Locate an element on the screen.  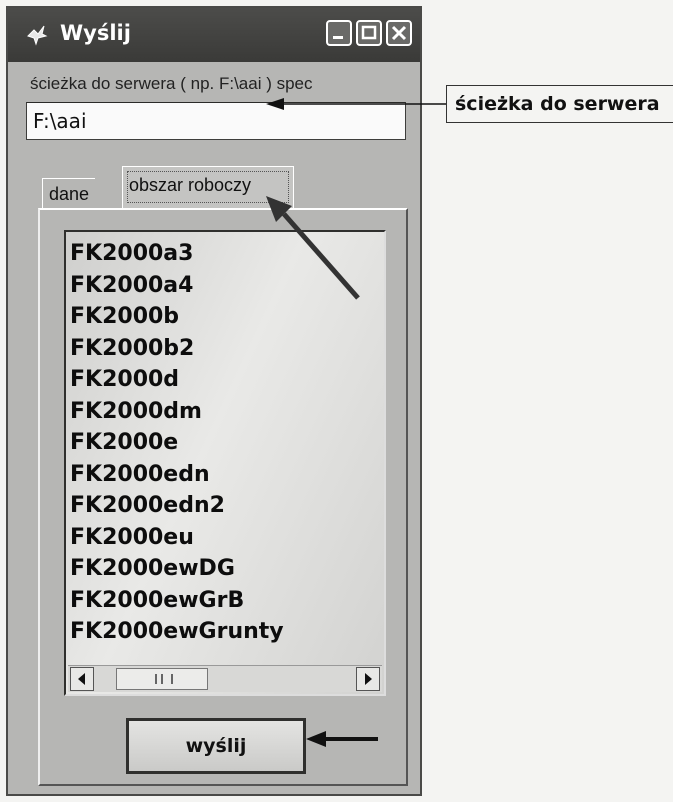
arrow-to-send-button is located at coordinates (342, 739).